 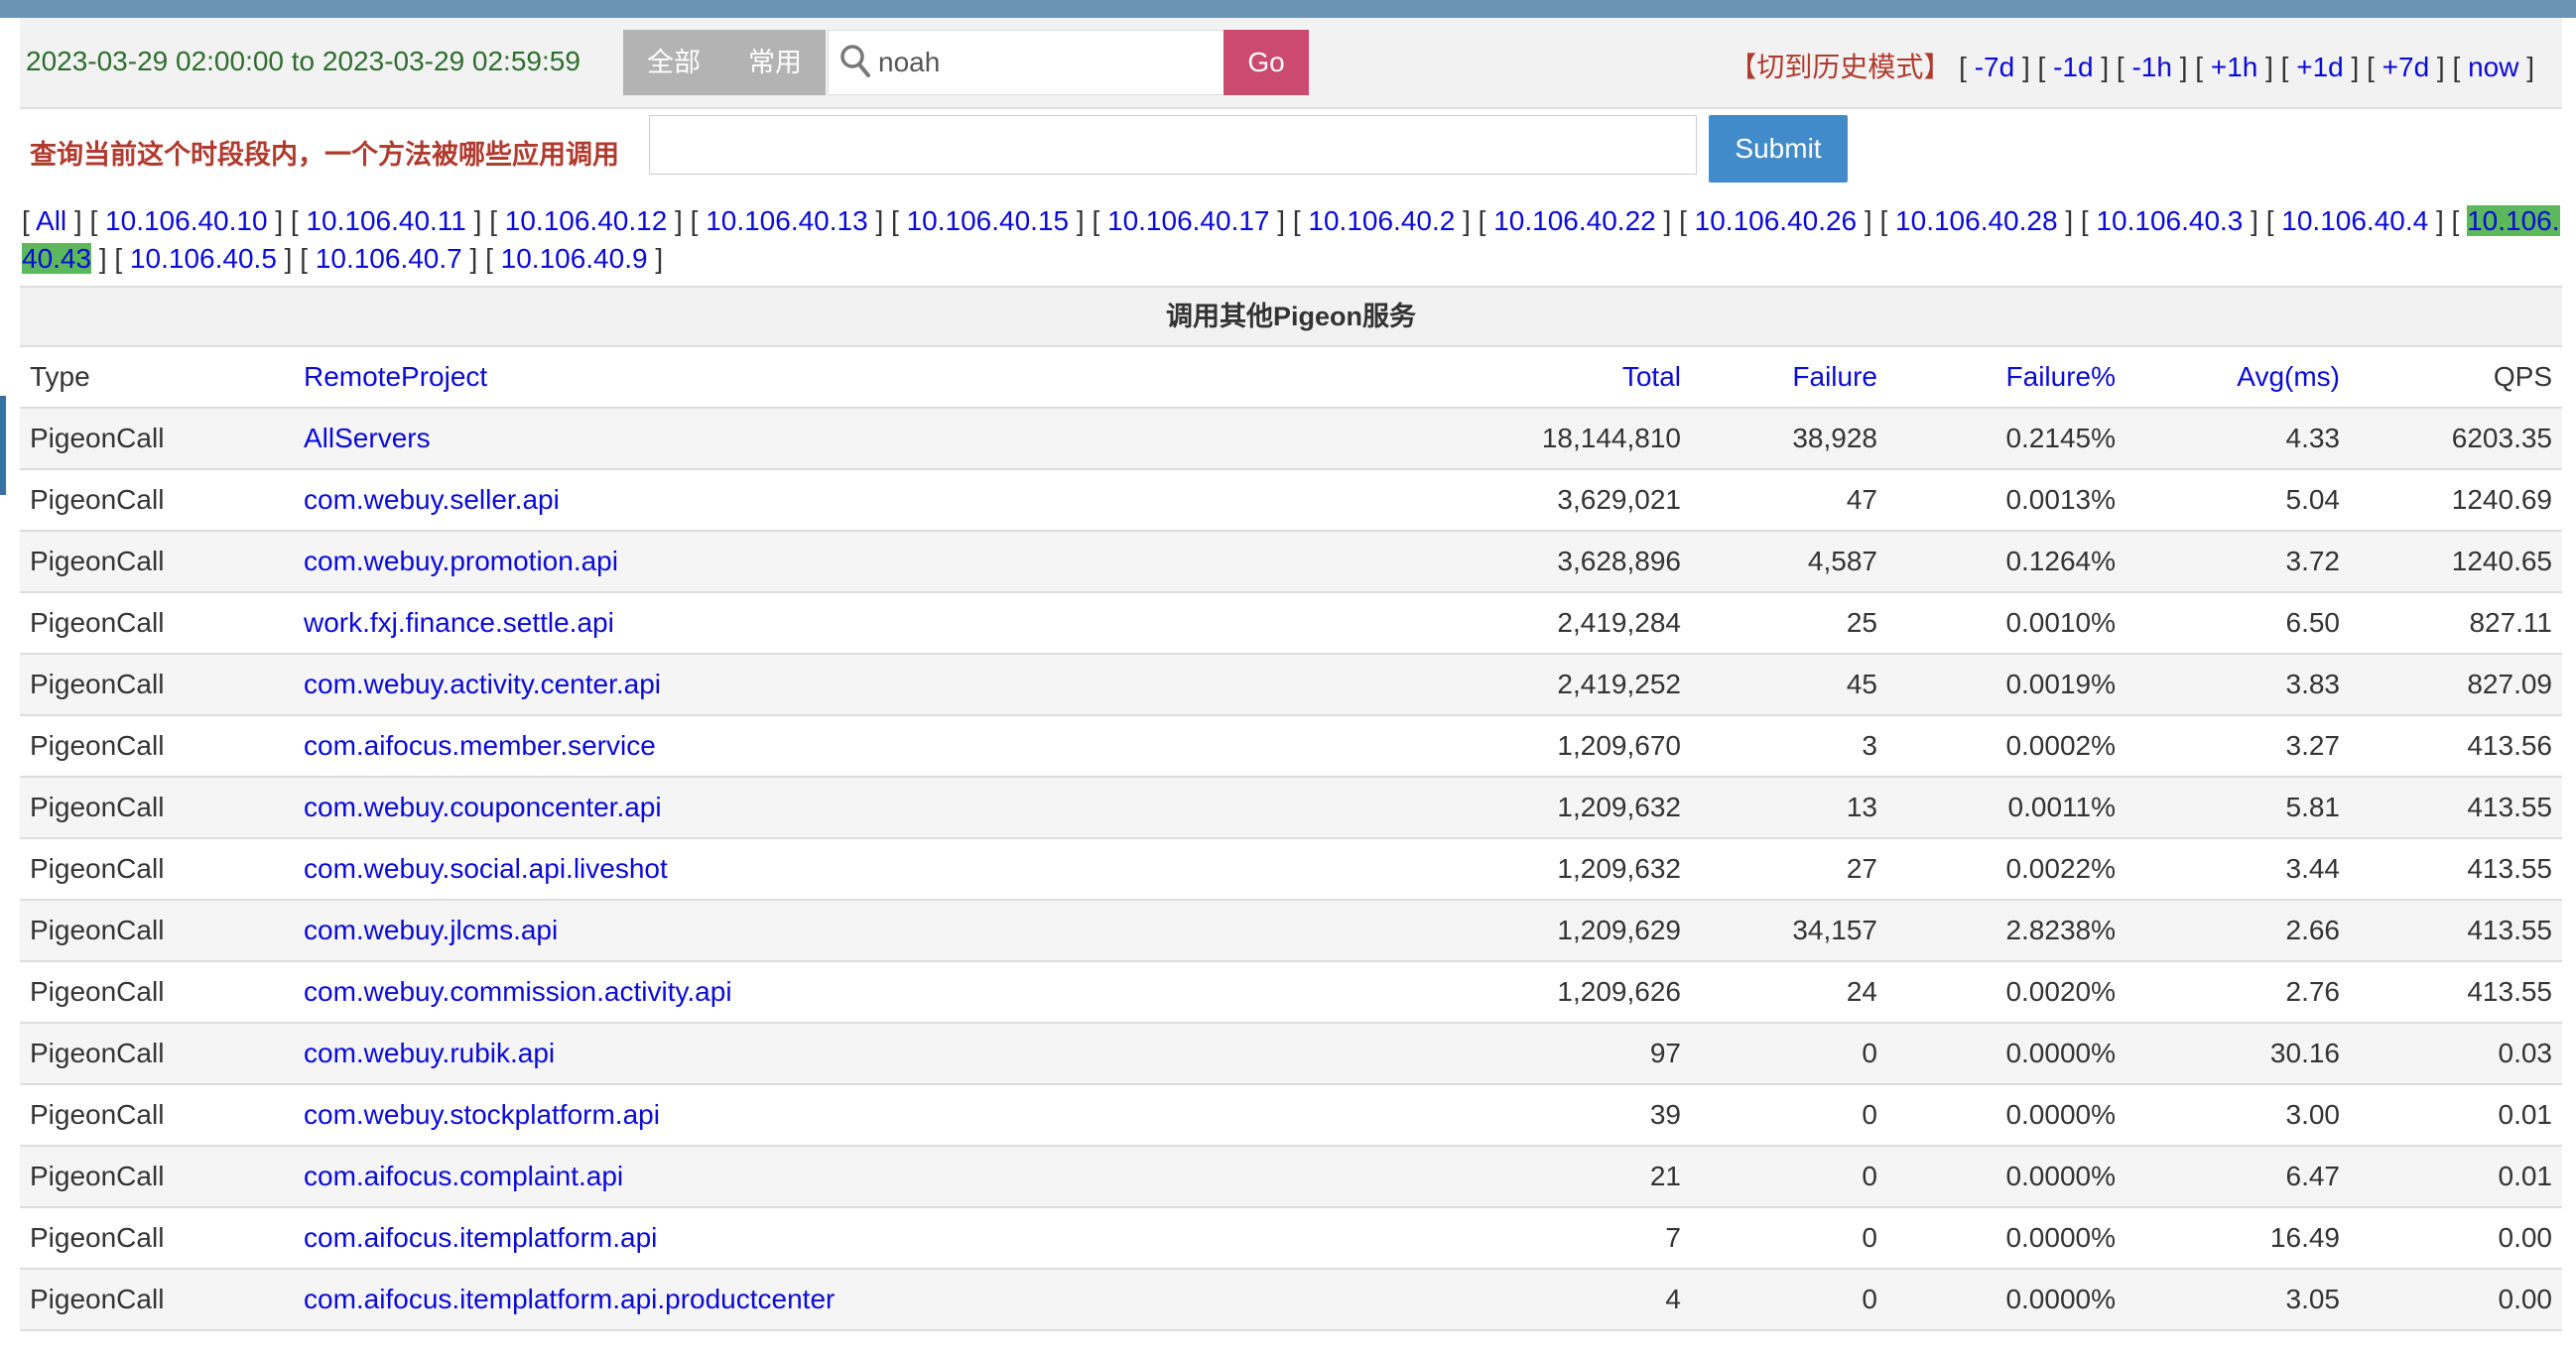 I want to click on table-cell: 18,144,810, so click(x=1514, y=439).